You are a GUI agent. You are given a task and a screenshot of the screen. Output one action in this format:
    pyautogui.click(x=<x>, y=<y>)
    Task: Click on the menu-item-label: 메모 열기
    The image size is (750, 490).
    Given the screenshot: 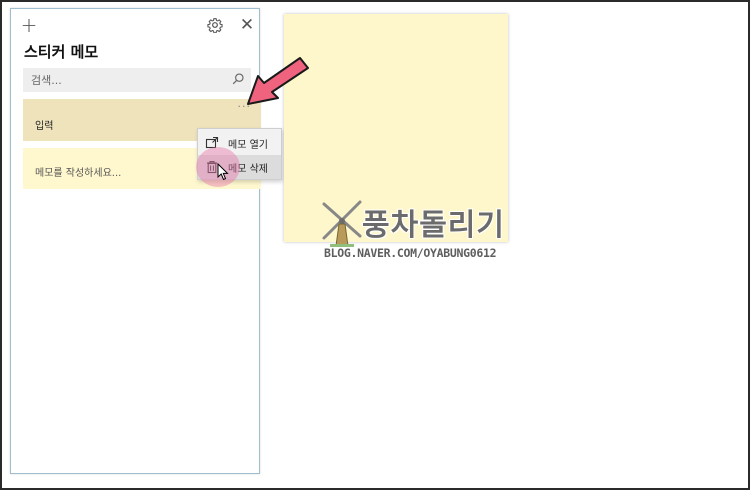 What is the action you would take?
    pyautogui.click(x=248, y=145)
    